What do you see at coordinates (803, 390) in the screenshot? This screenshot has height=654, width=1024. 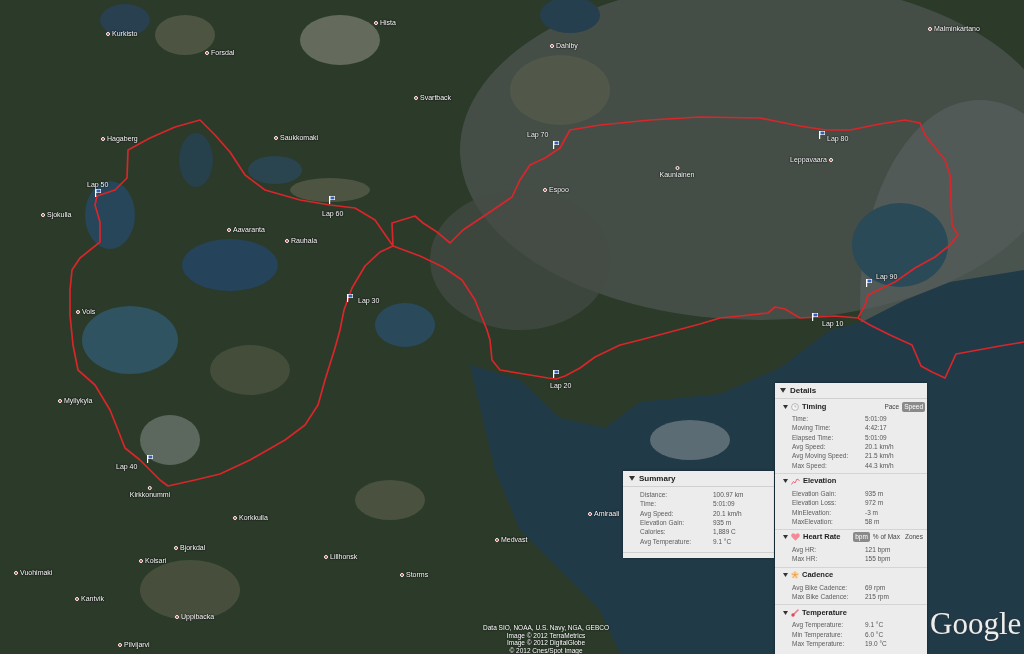 I see `panel-title: Details` at bounding box center [803, 390].